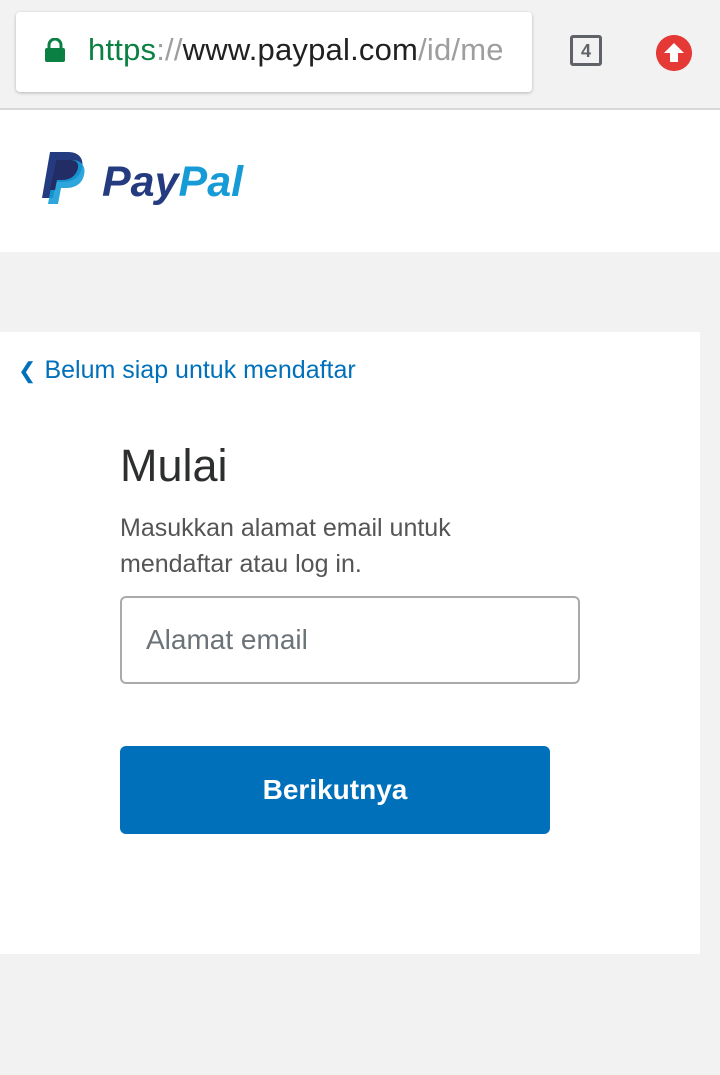  I want to click on browser-toolbar: https://www.paypal.com/id/me 4, so click(360, 55).